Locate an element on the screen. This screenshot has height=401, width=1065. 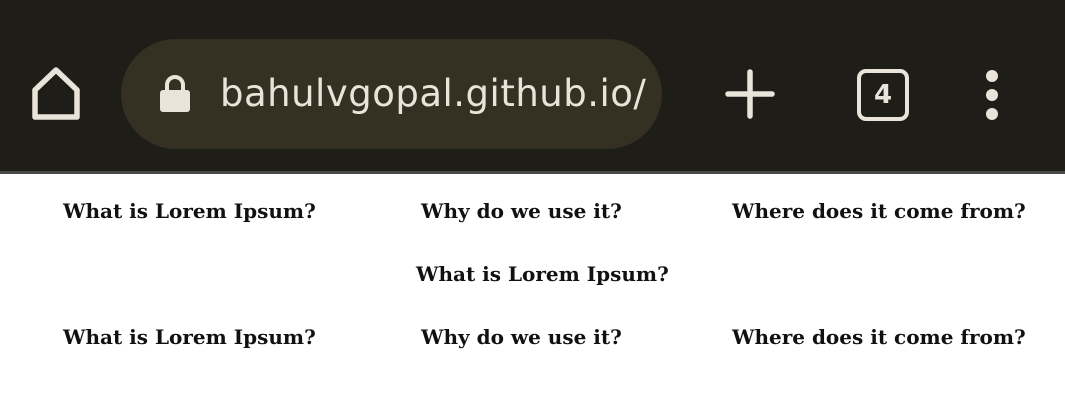
address-bar: bahulvgopal.github.io/ is located at coordinates (391, 94).